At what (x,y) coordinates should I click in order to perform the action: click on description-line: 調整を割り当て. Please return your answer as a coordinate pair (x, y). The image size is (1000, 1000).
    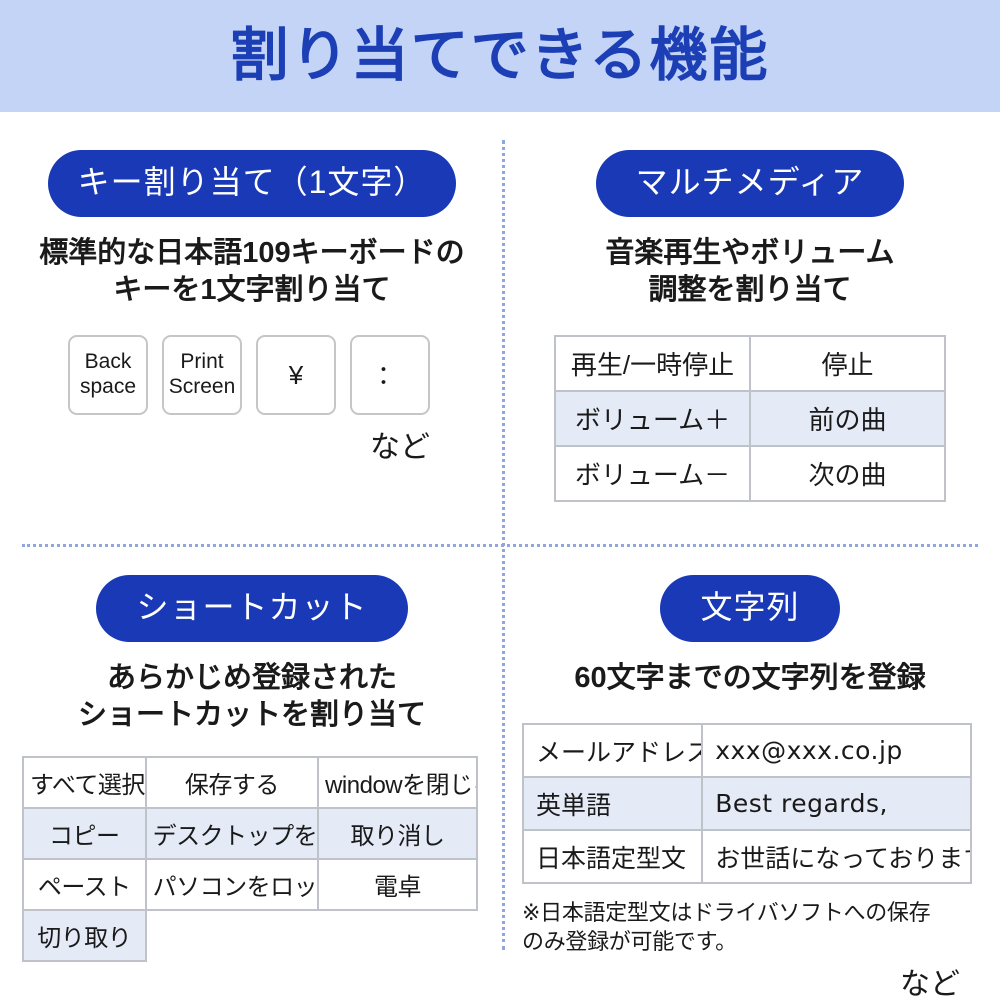
    Looking at the image, I should click on (750, 290).